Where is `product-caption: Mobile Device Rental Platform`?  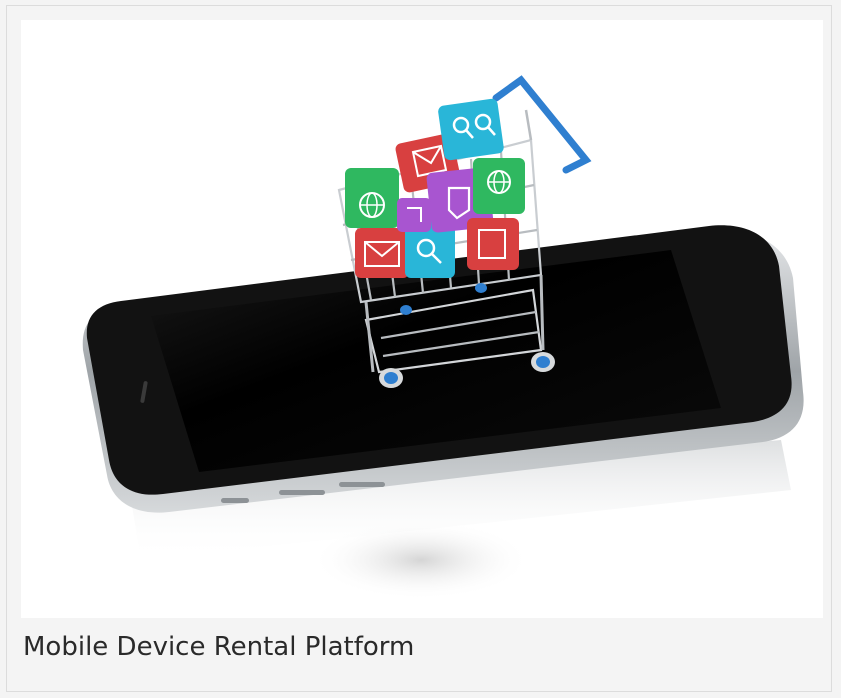 product-caption: Mobile Device Rental Platform is located at coordinates (418, 647).